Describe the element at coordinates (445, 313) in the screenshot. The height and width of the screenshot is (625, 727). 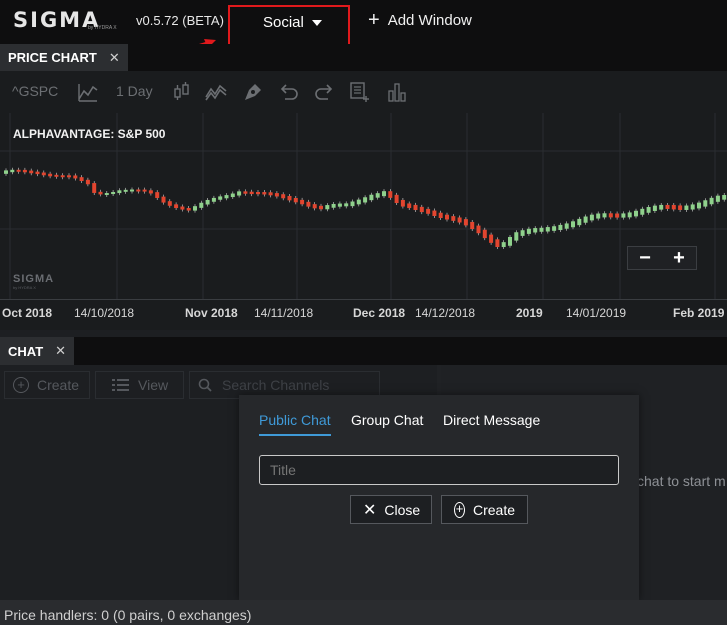
I see `x-tick-label: 14/12/2018` at that location.